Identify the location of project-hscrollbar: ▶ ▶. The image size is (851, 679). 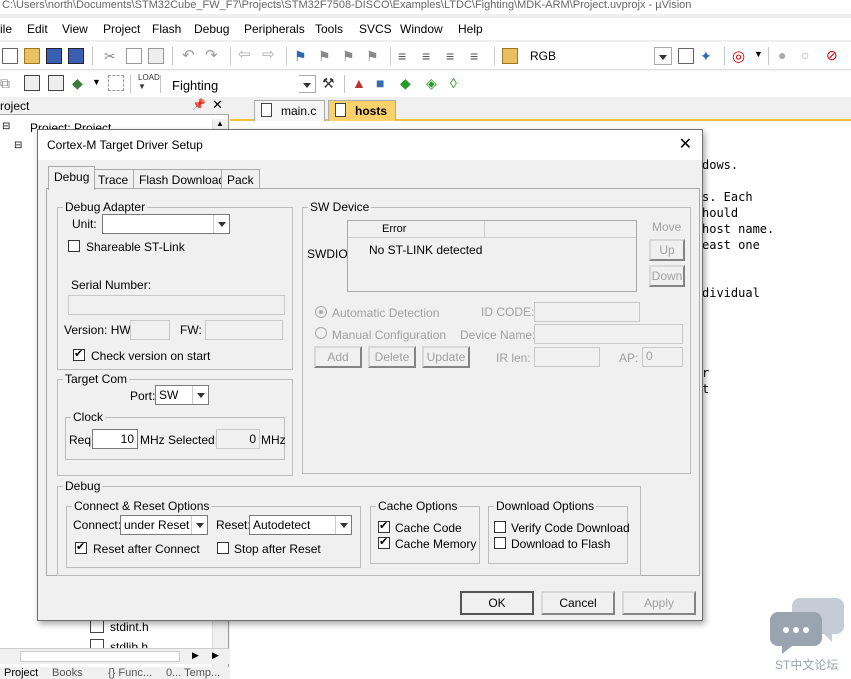
(114, 656).